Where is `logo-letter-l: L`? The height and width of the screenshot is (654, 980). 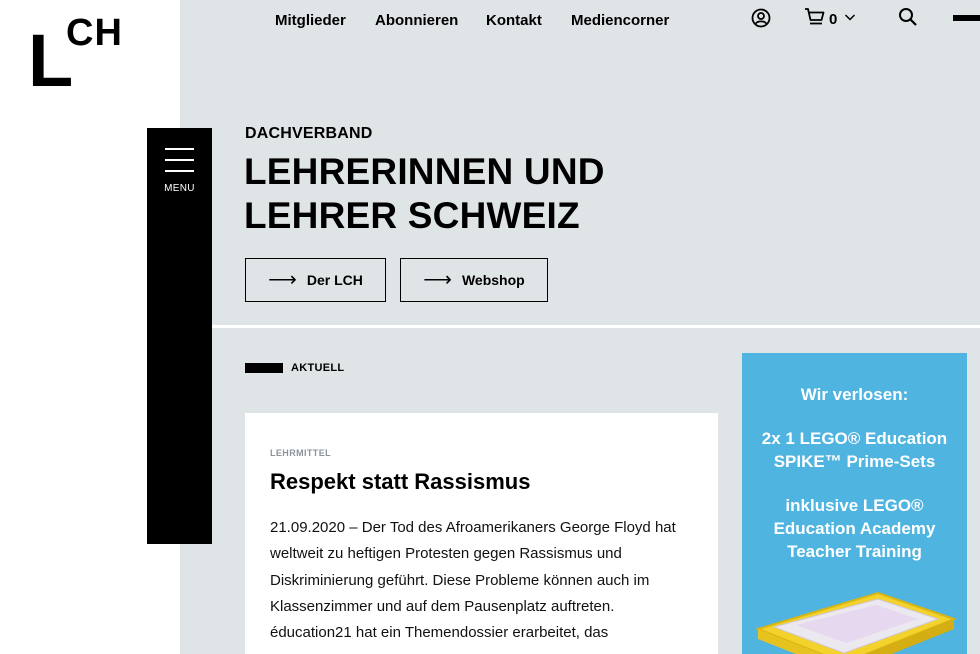 logo-letter-l: L is located at coordinates (50, 60).